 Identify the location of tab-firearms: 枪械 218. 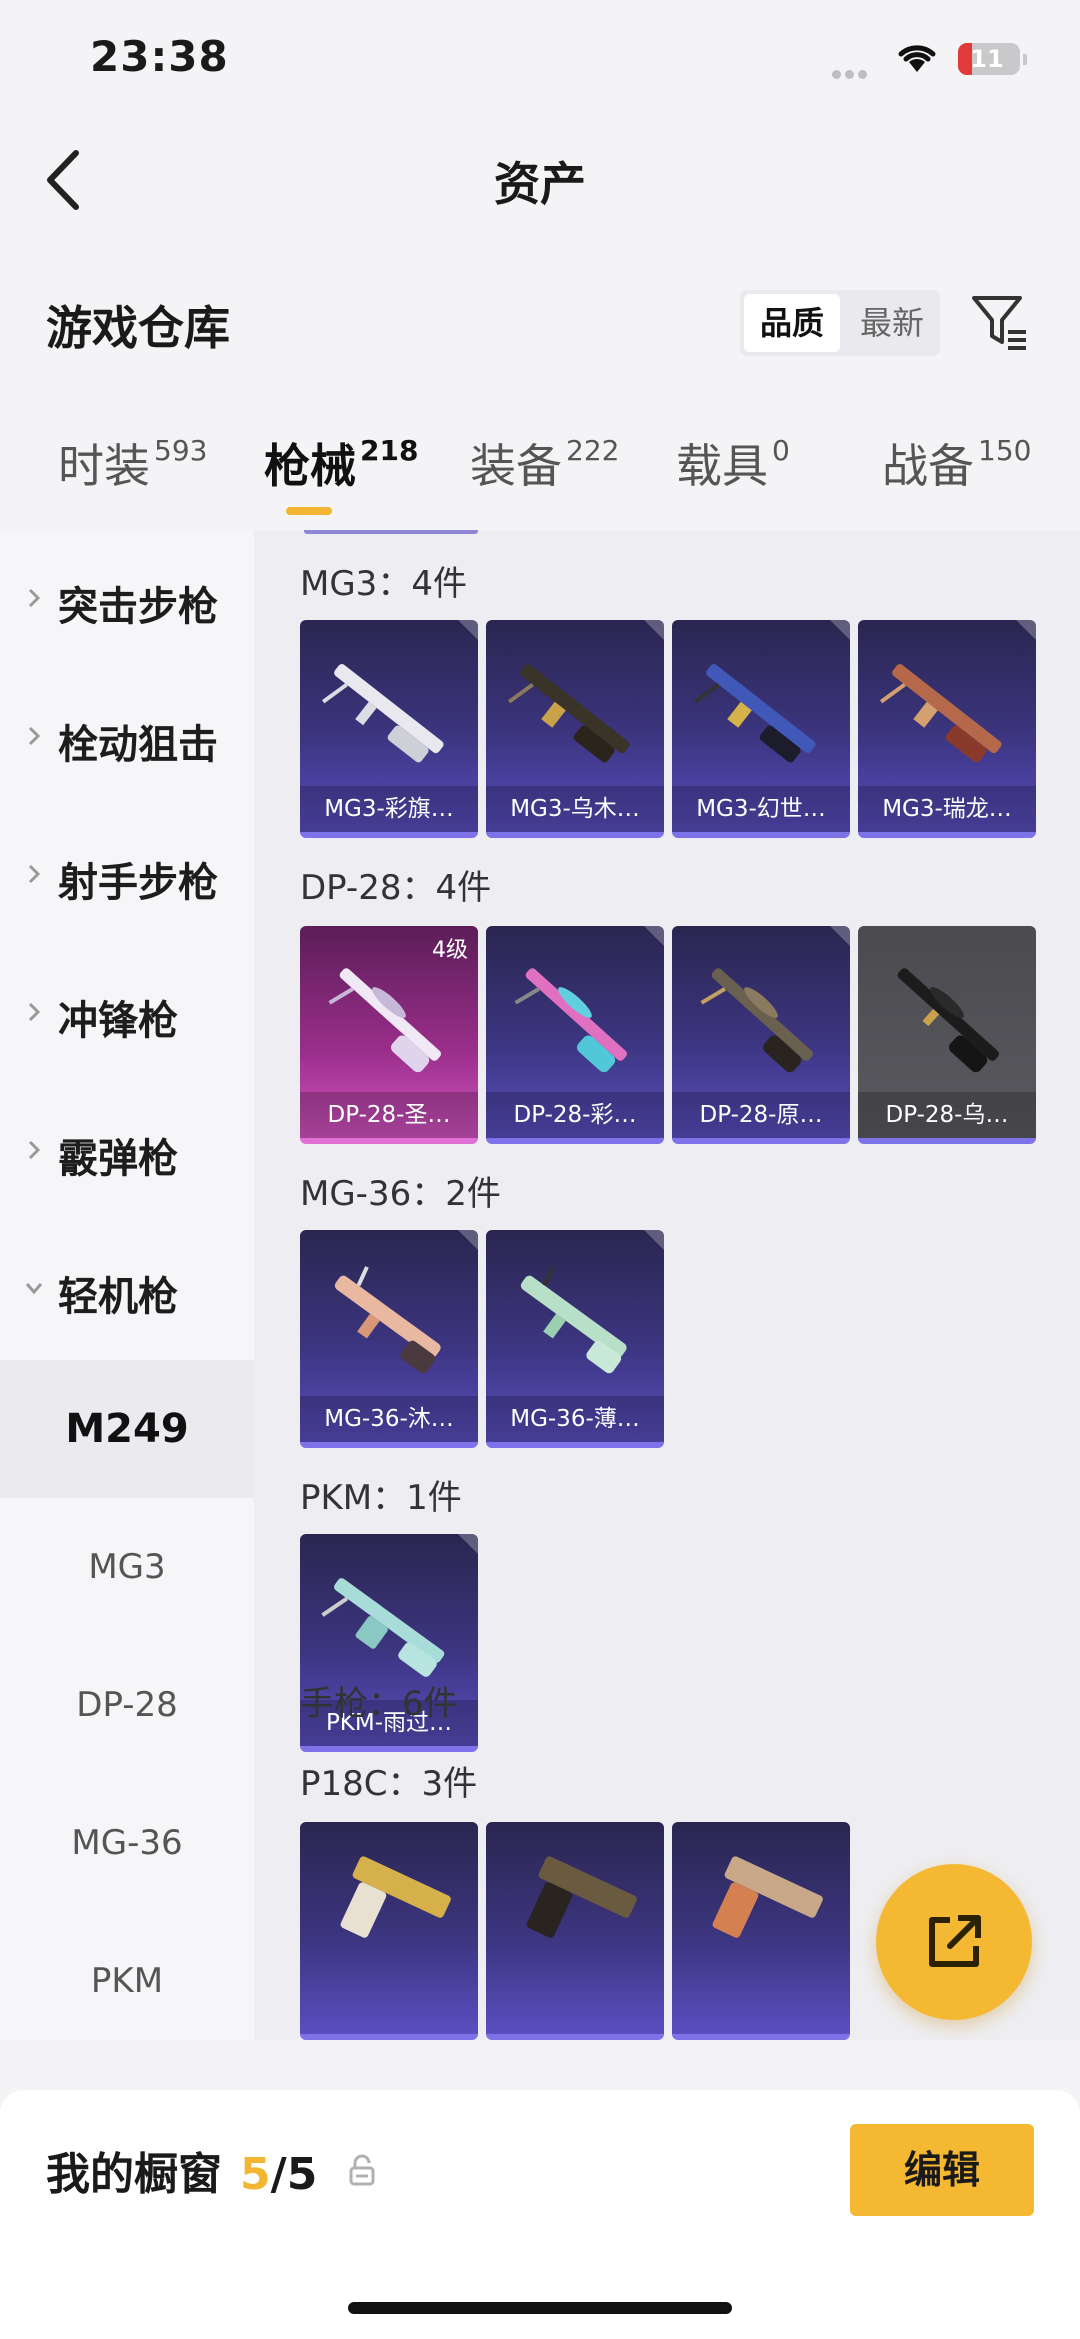
(341, 463).